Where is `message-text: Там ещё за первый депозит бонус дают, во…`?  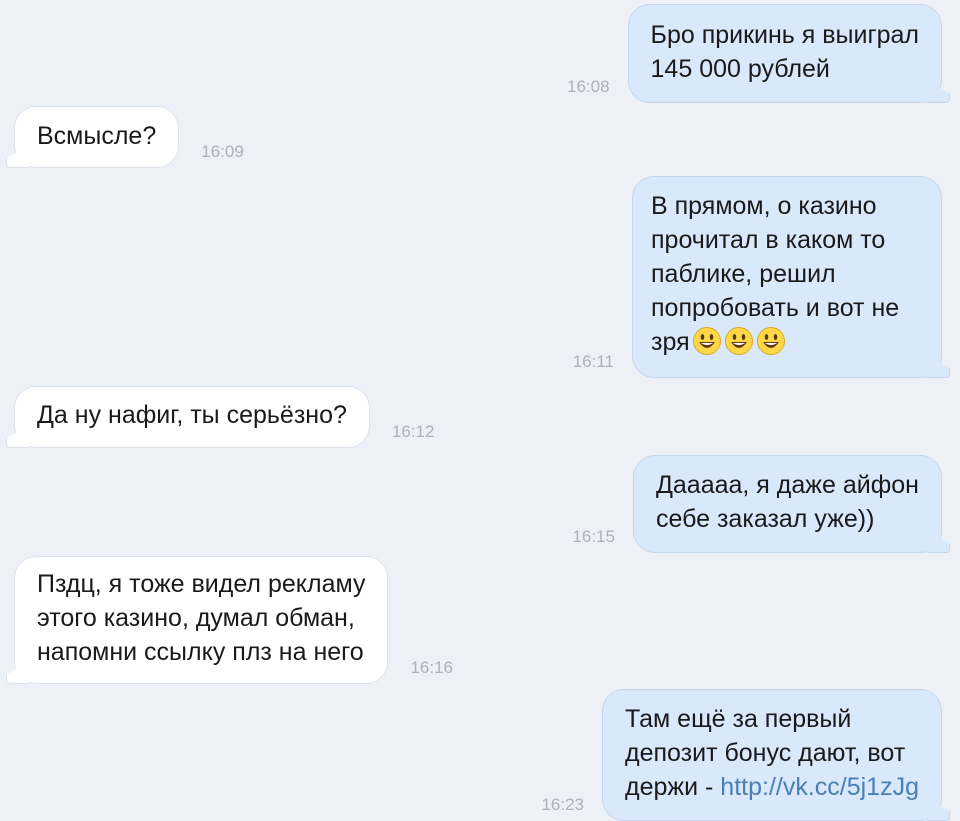 message-text: Там ещё за первый депозит бонус дают, во… is located at coordinates (772, 753).